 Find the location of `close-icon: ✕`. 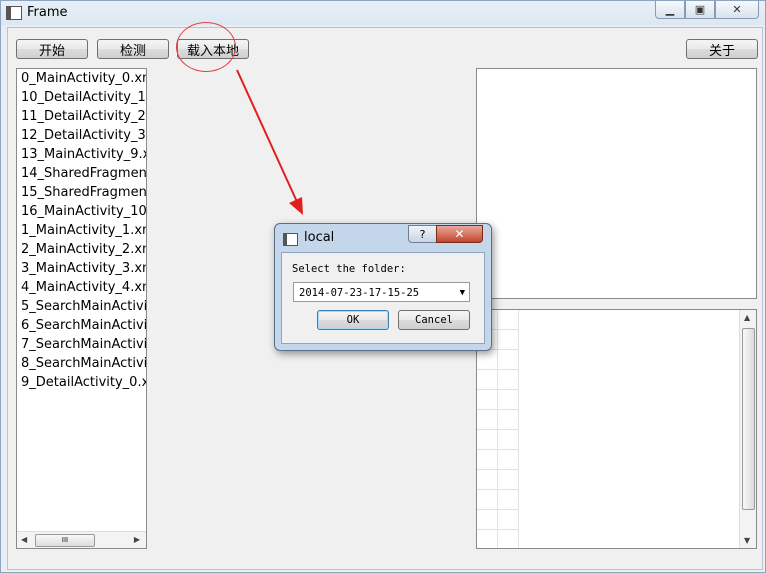

close-icon: ✕ is located at coordinates (459, 234).